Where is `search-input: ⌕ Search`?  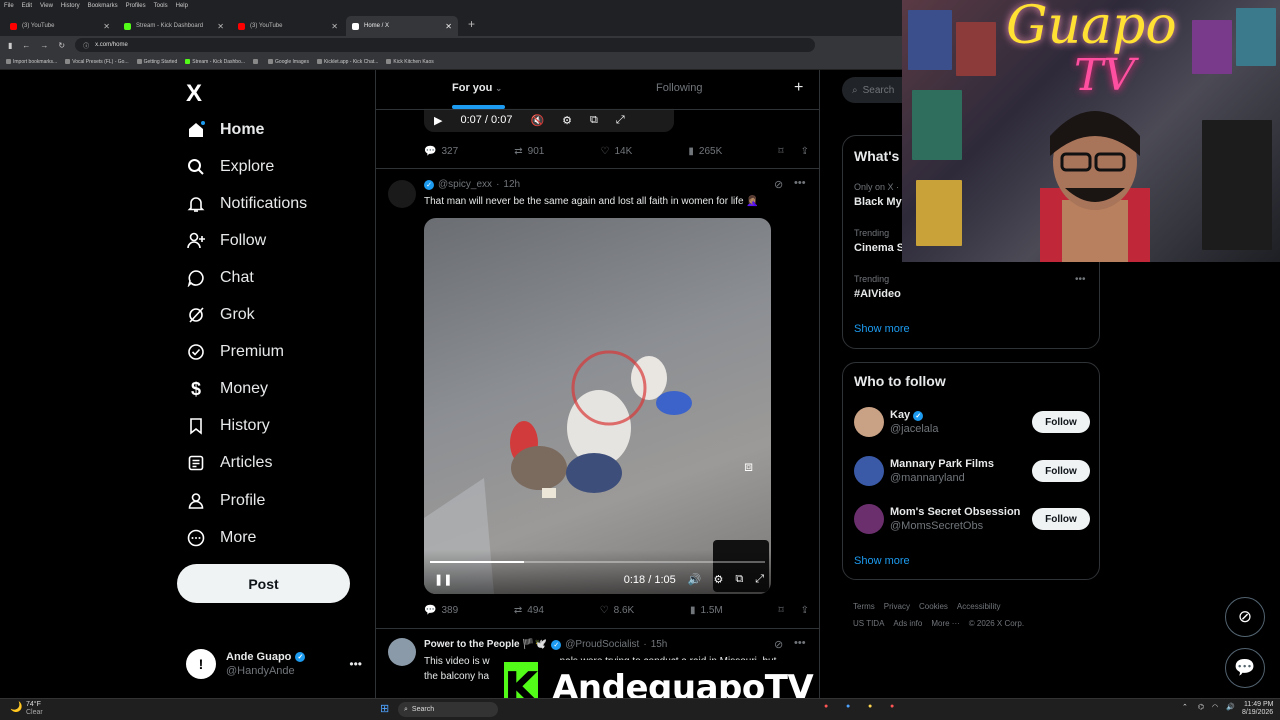
search-input: ⌕ Search is located at coordinates (872, 90).